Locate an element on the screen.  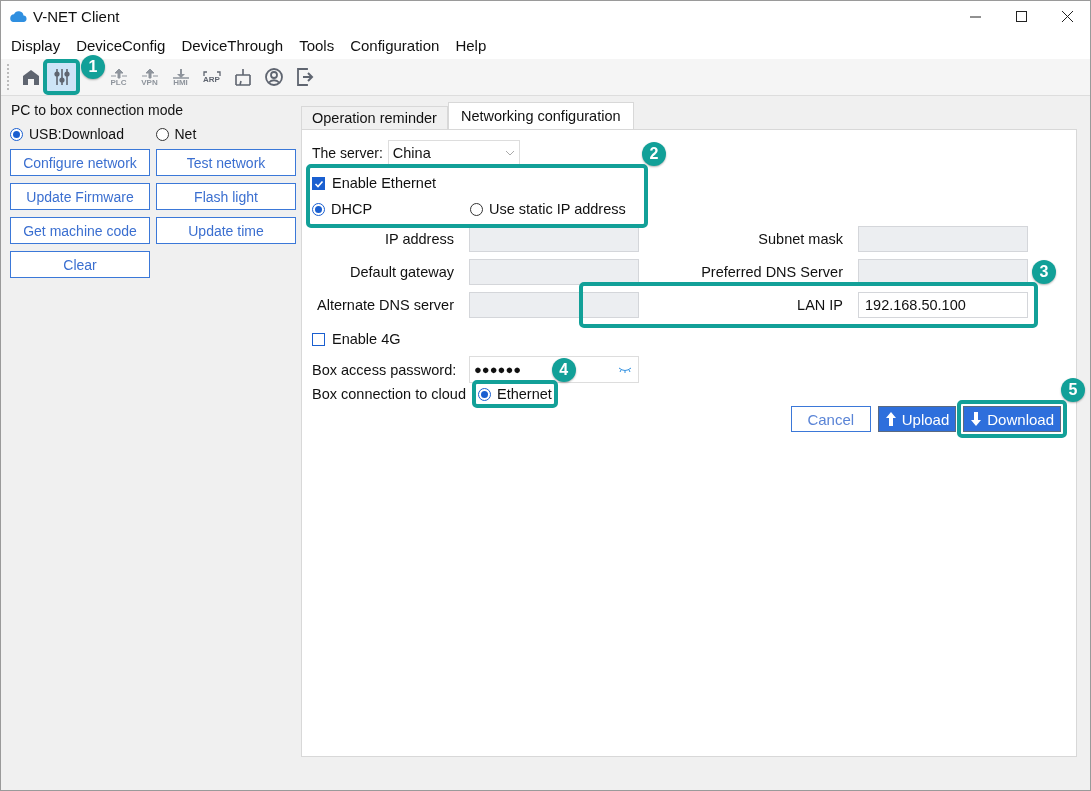
menu-item: Tools is located at coordinates (317, 45).